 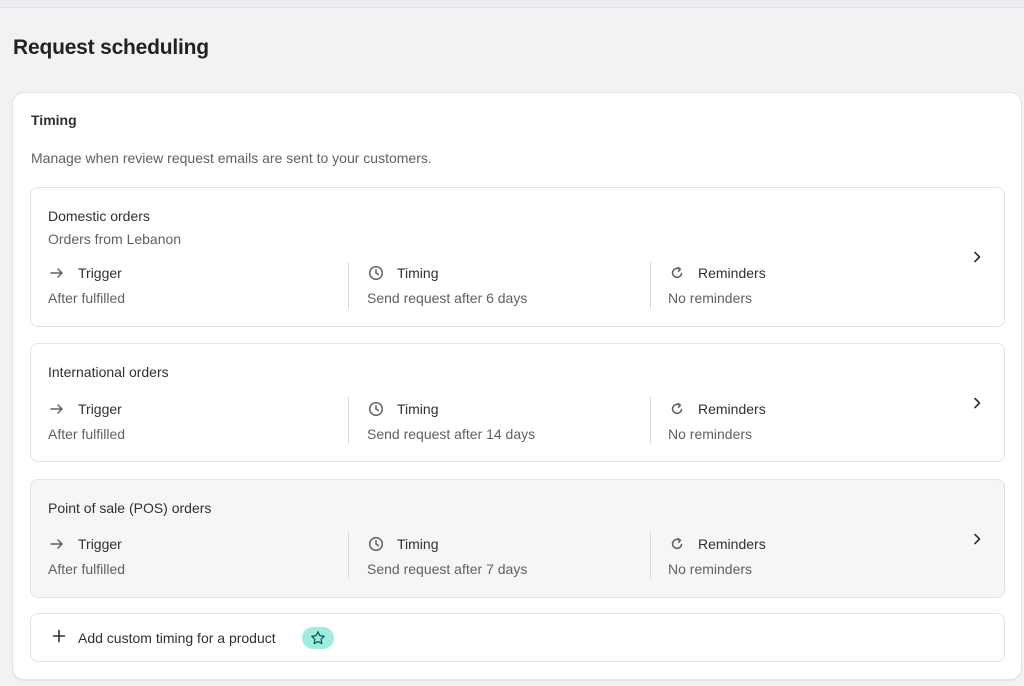 I want to click on add-custom-timing-button: Add custom timing for a product, so click(x=517, y=637).